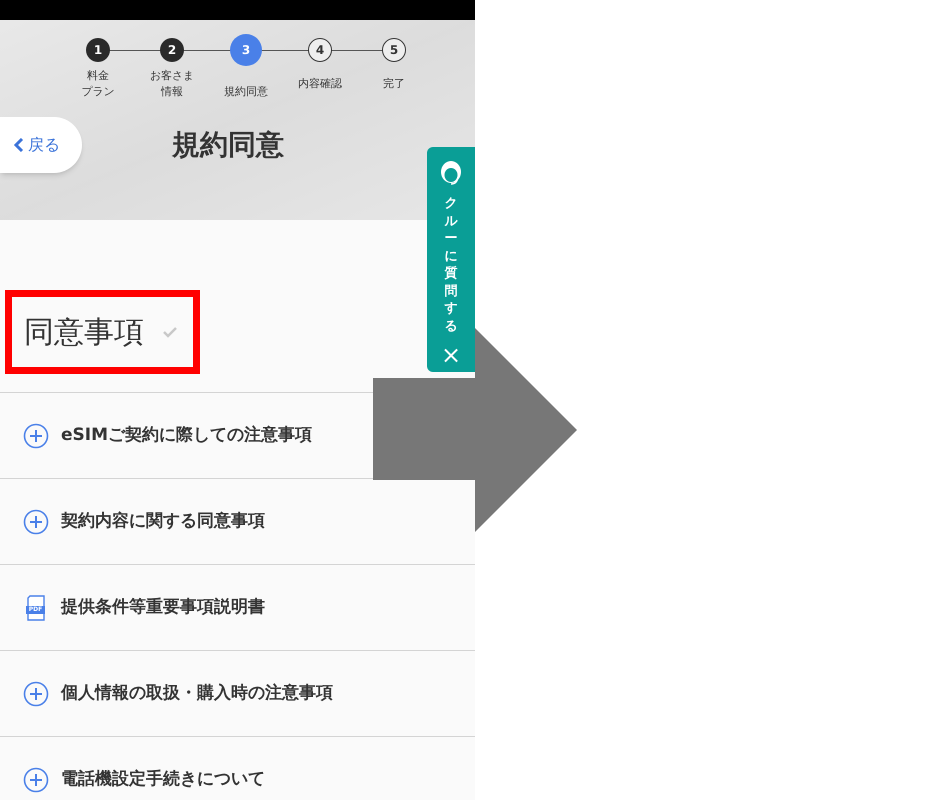 This screenshot has height=800, width=950. I want to click on step-label: プラン, so click(98, 92).